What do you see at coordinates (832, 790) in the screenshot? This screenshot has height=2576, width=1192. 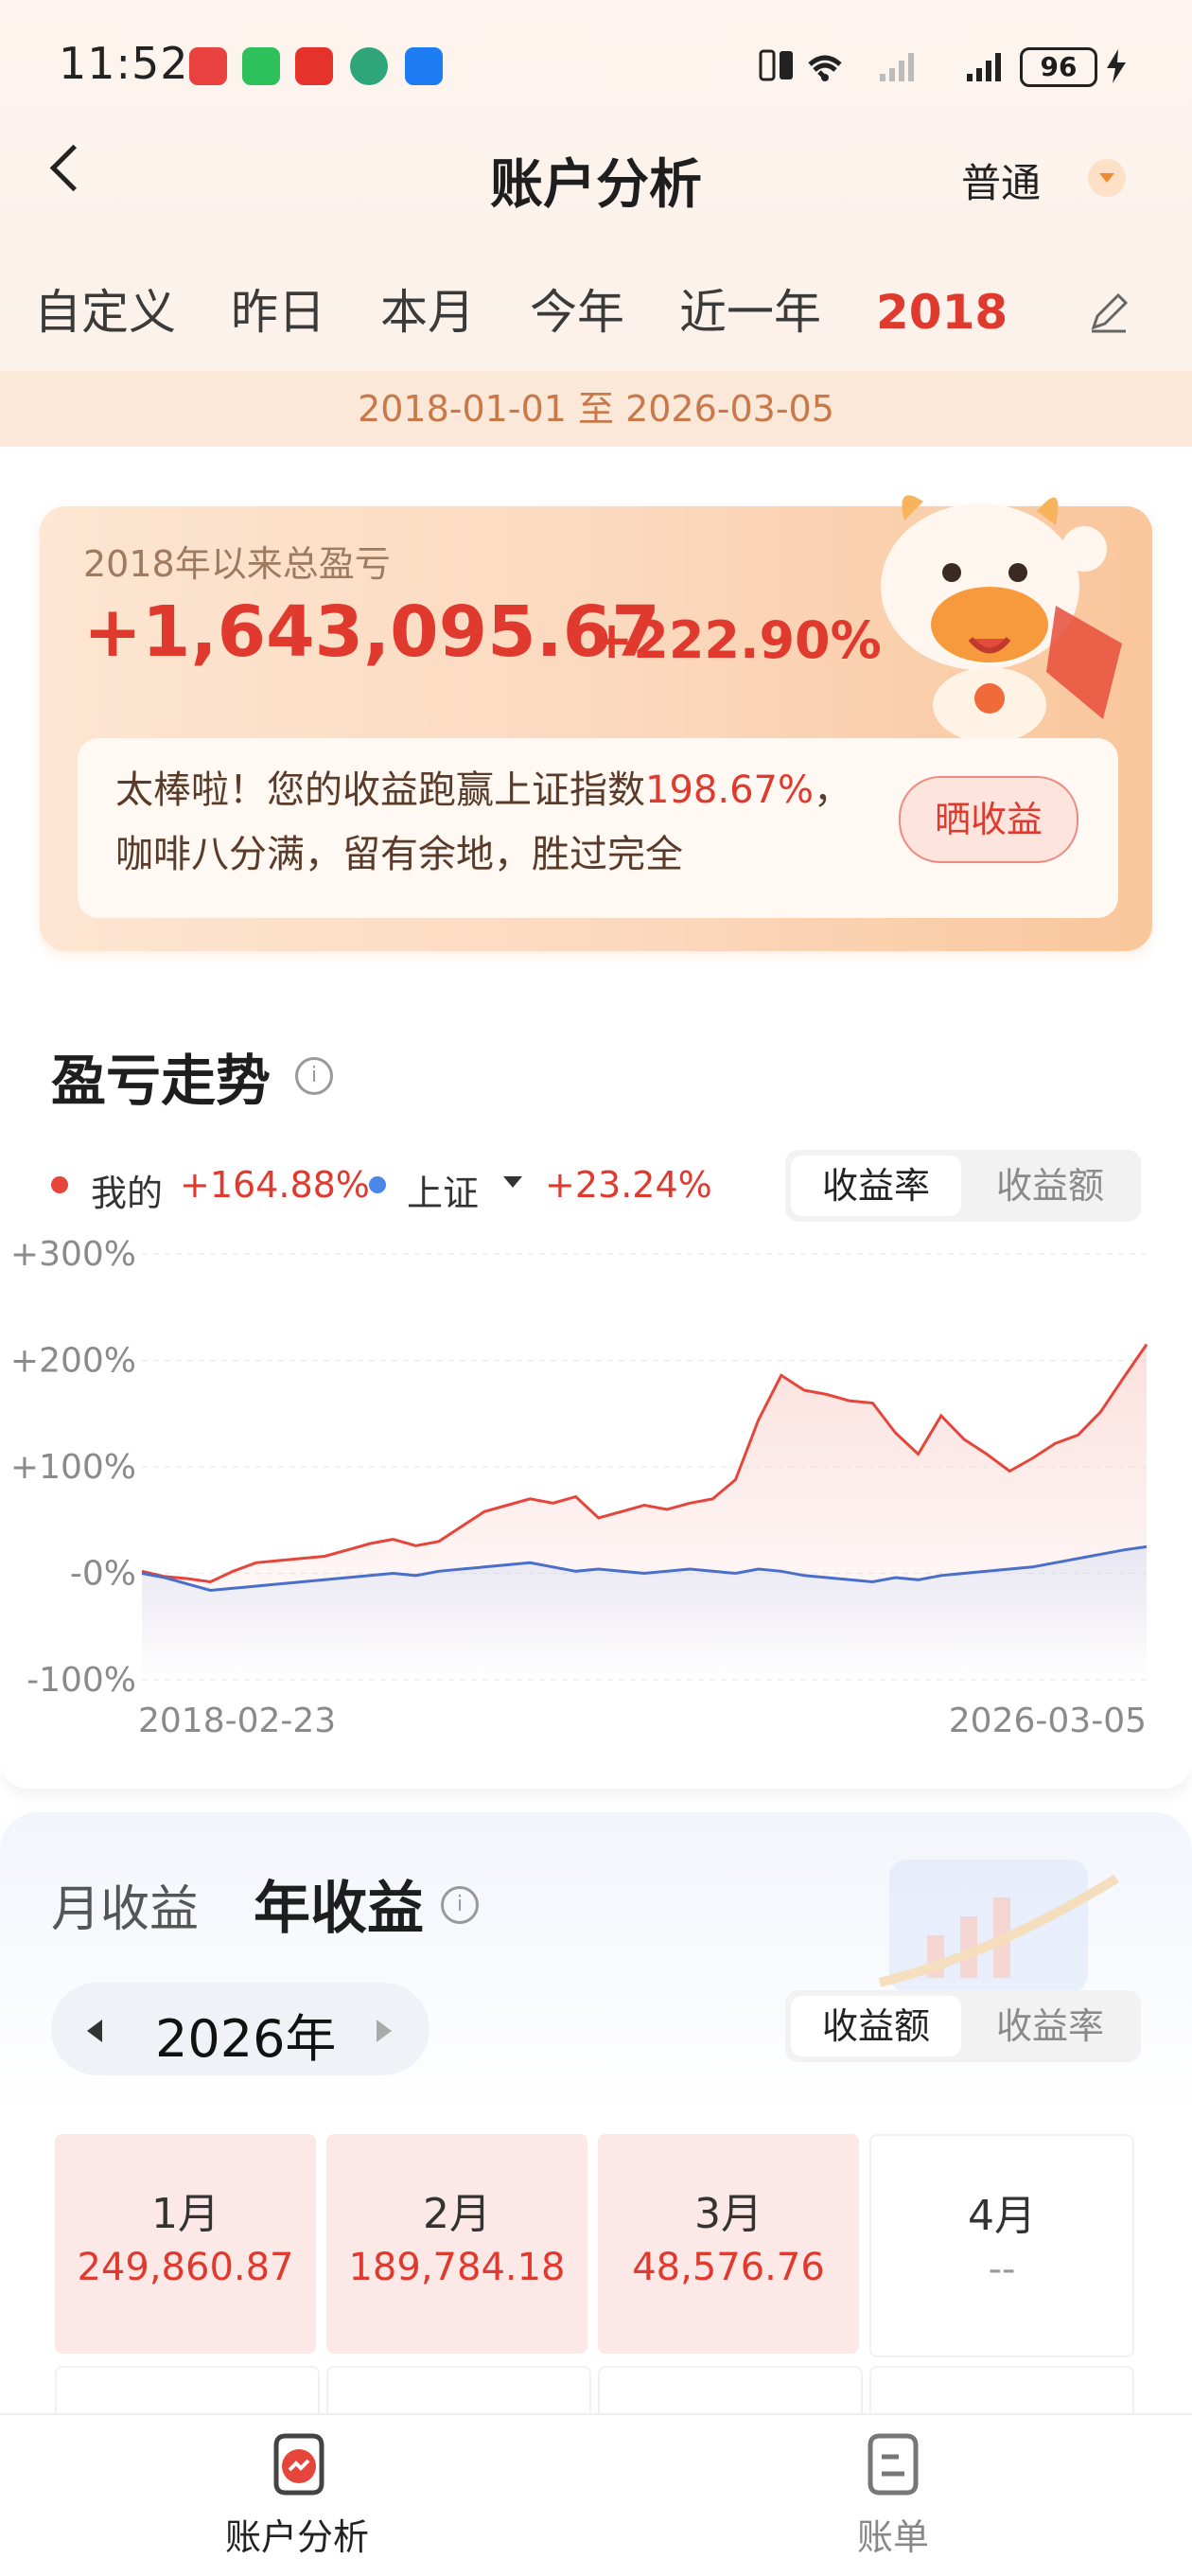 I see `message-suffix: ，` at bounding box center [832, 790].